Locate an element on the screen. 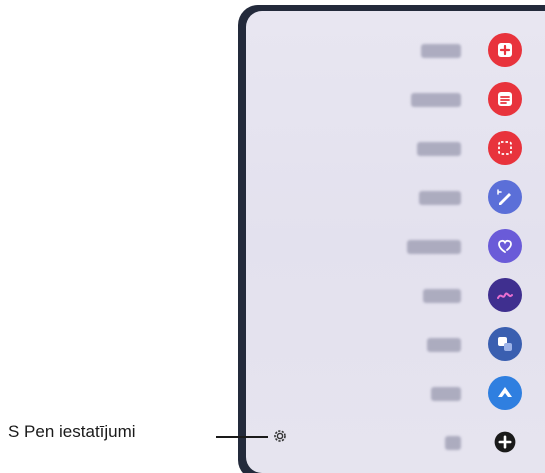 The width and height of the screenshot is (545, 473). callout-leader-line is located at coordinates (242, 437).